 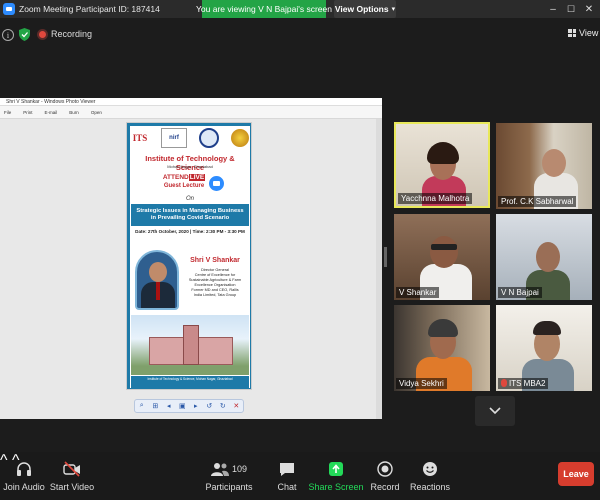 What do you see at coordinates (385, 469) in the screenshot?
I see `record-icon` at bounding box center [385, 469].